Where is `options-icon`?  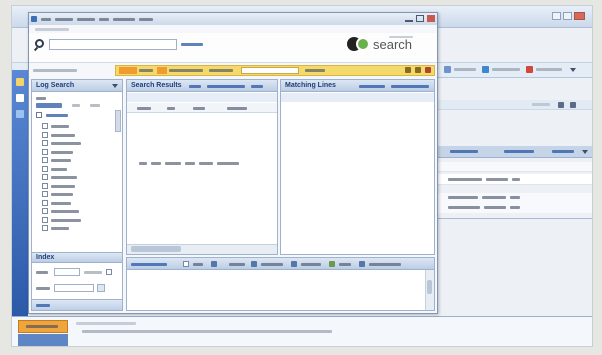 options-icon is located at coordinates (362, 264).